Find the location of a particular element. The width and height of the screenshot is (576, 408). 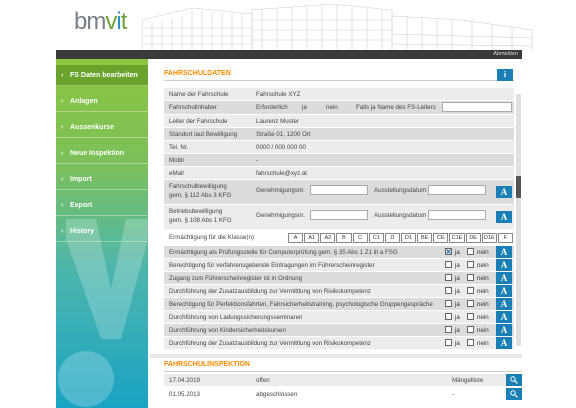

inspektion-extra: Mängelliste is located at coordinates (468, 380).